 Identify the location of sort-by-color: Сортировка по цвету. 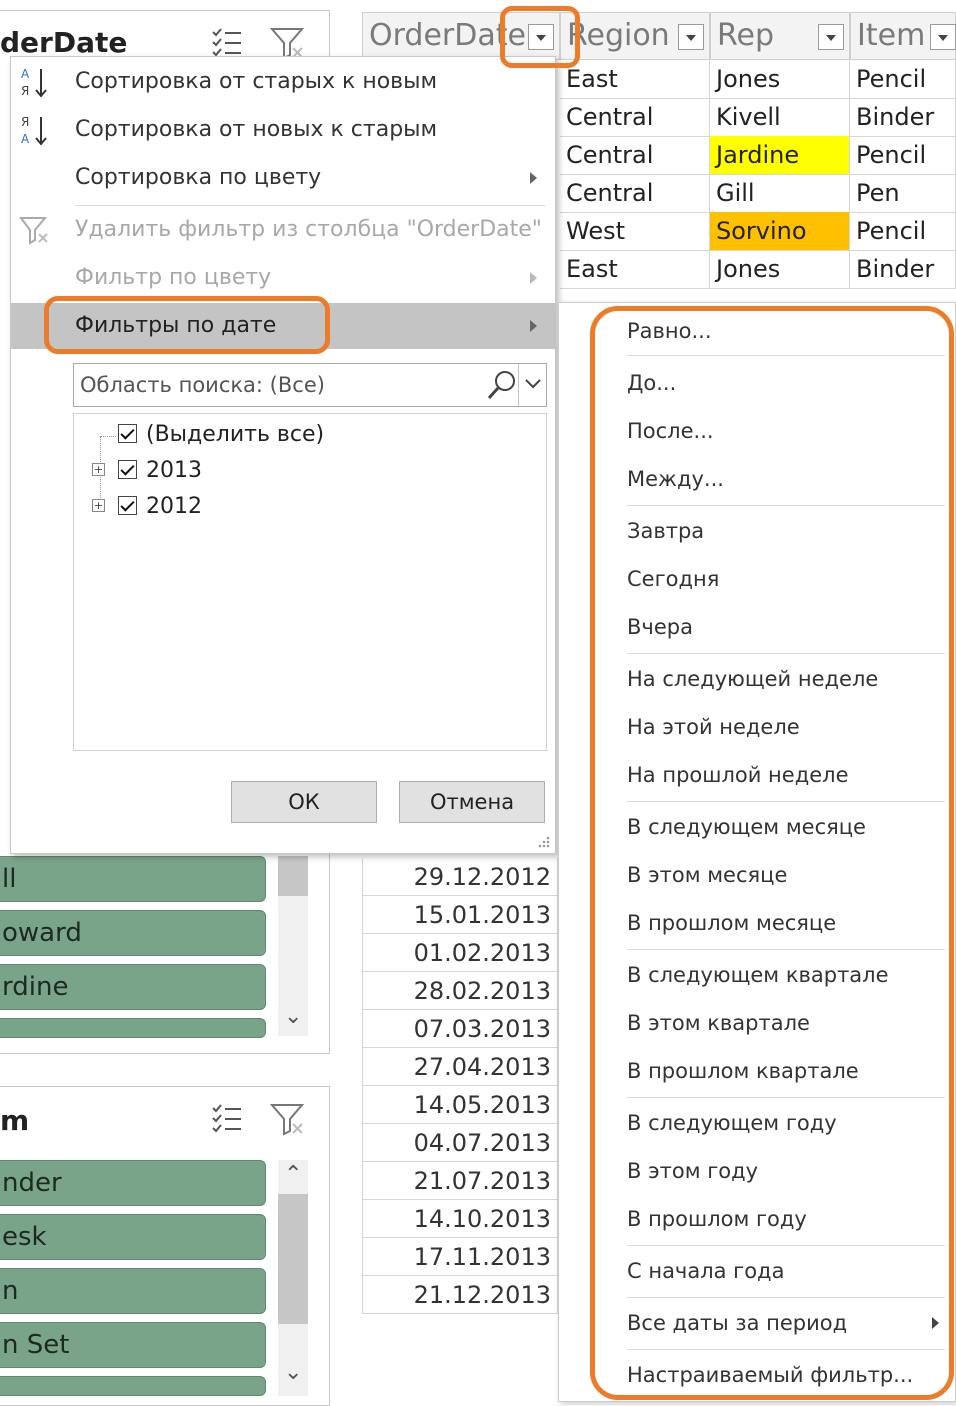
(283, 178).